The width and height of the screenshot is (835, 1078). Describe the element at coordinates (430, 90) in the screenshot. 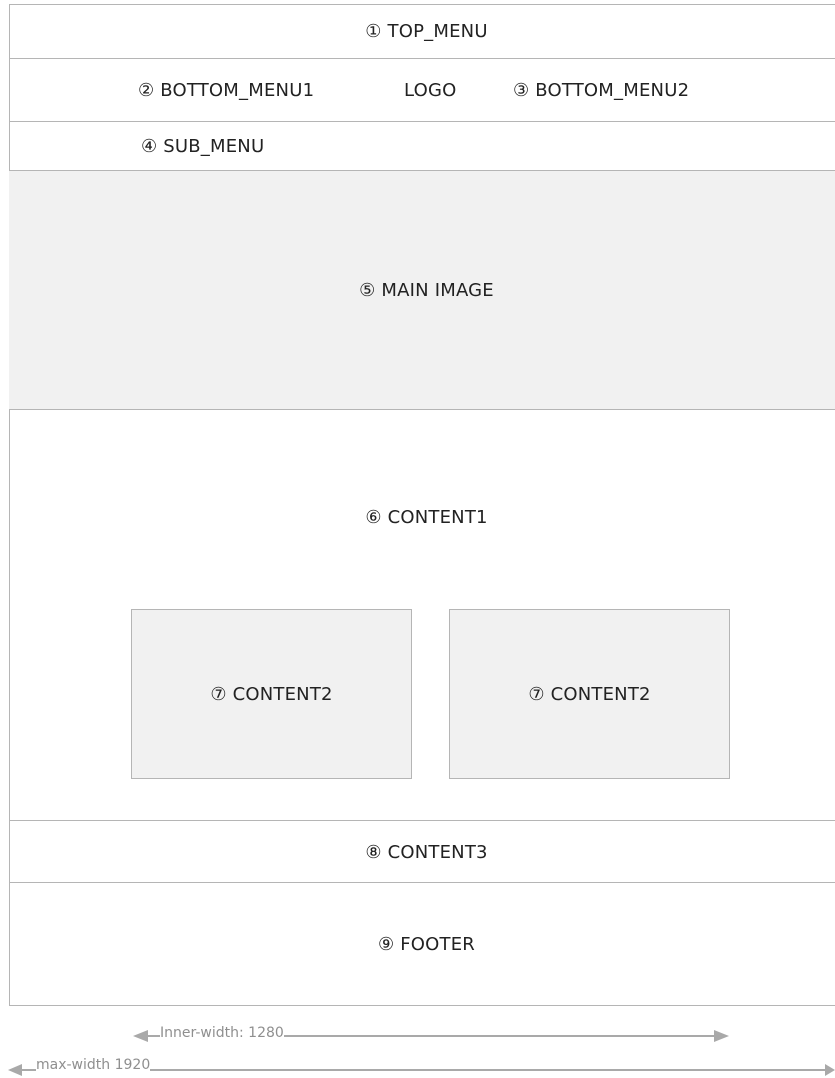

I see `logo-label: LOGO` at that location.